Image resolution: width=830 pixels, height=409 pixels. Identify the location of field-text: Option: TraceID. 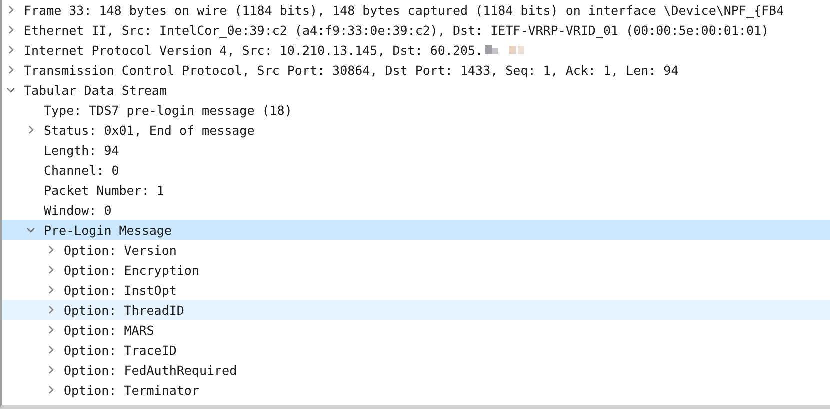
(120, 350).